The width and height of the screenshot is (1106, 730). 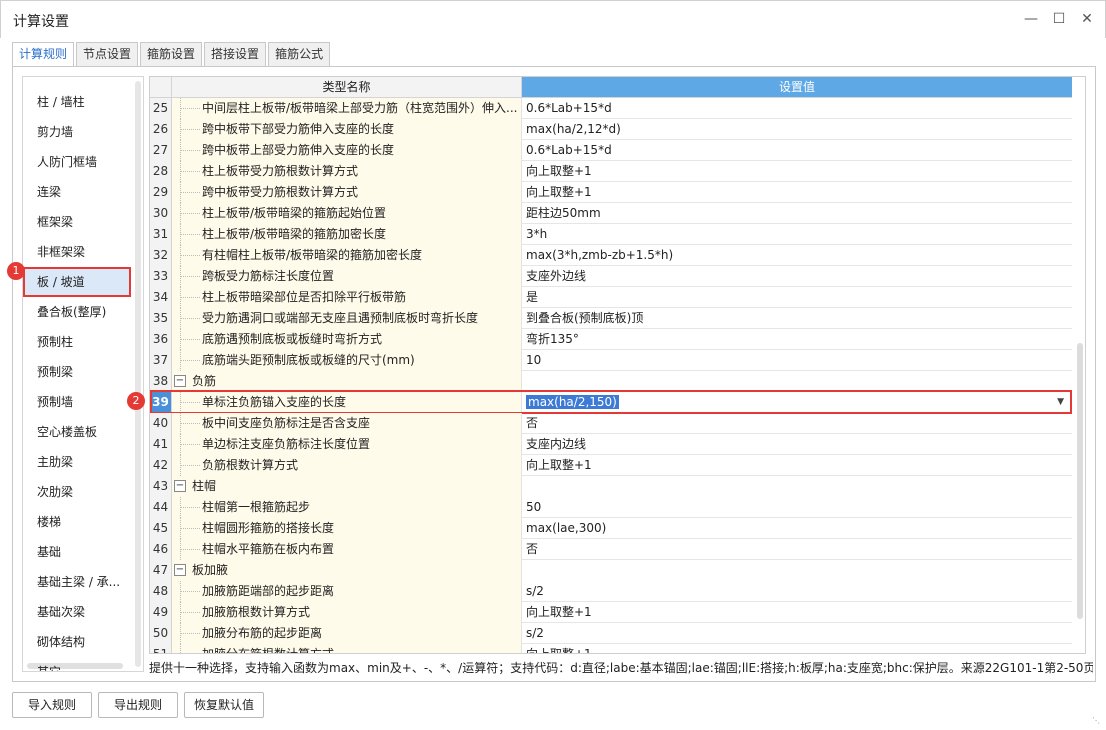 I want to click on table-row: 48 加腋筋距端部的起步距离 s/2, so click(x=611, y=591).